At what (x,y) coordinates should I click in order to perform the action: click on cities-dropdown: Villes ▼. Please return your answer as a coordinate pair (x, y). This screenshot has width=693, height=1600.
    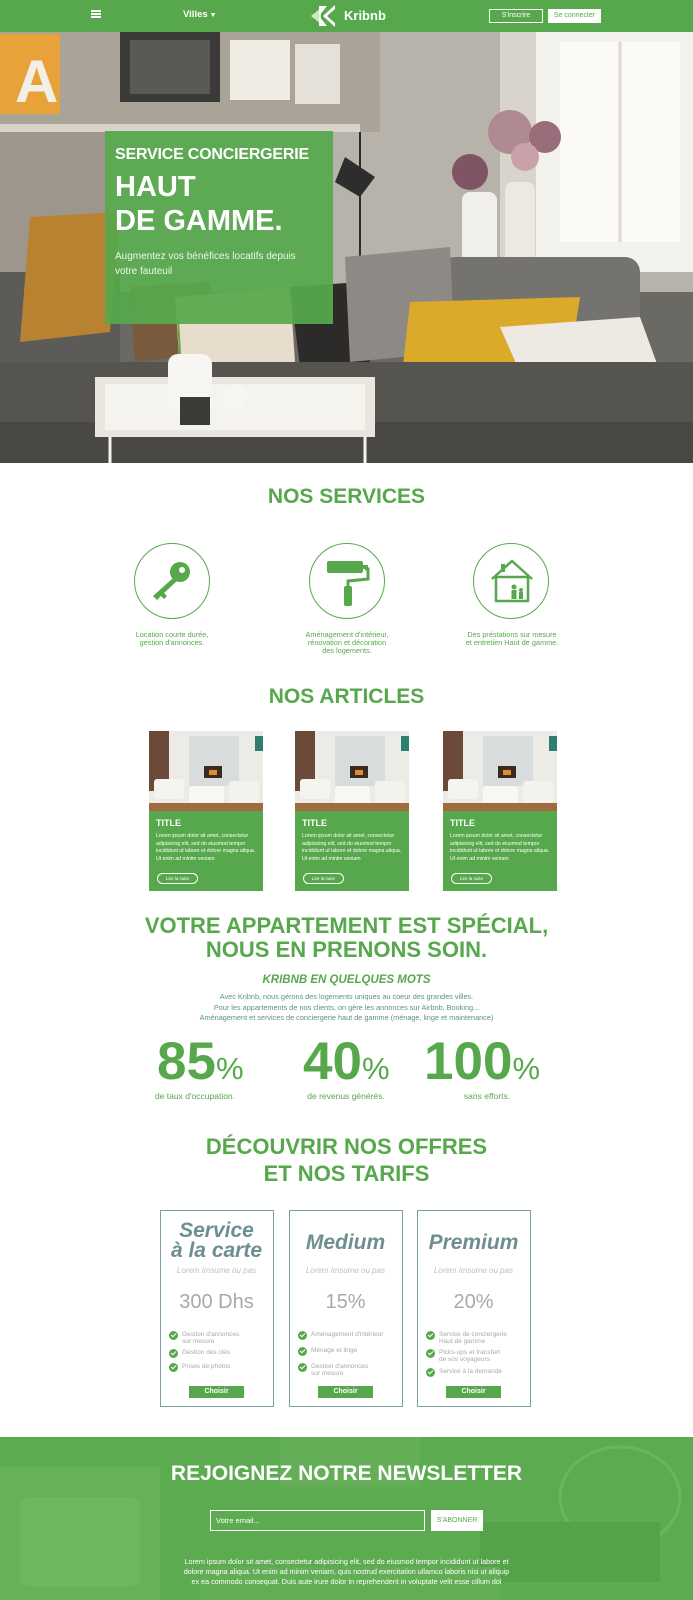
    Looking at the image, I should click on (200, 14).